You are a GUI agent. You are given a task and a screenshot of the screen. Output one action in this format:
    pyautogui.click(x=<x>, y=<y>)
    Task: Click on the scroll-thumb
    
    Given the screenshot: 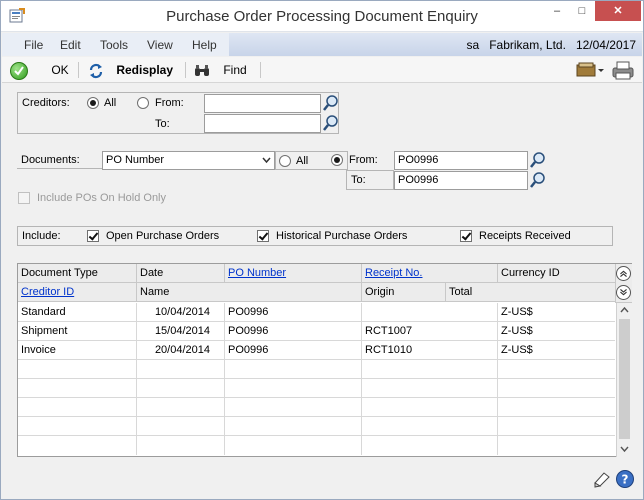 What is the action you would take?
    pyautogui.click(x=624, y=379)
    